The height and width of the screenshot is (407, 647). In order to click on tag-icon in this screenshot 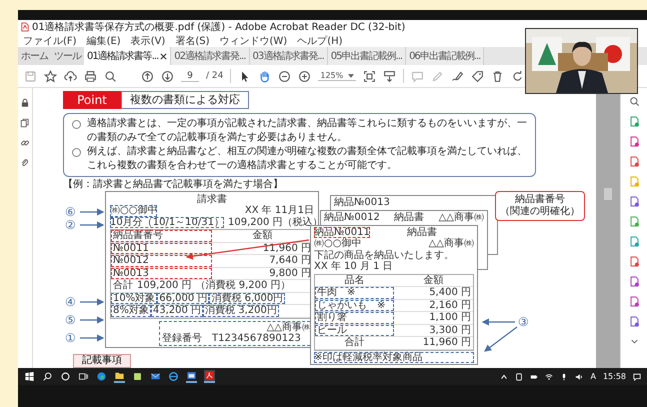, I will do `click(477, 76)`.